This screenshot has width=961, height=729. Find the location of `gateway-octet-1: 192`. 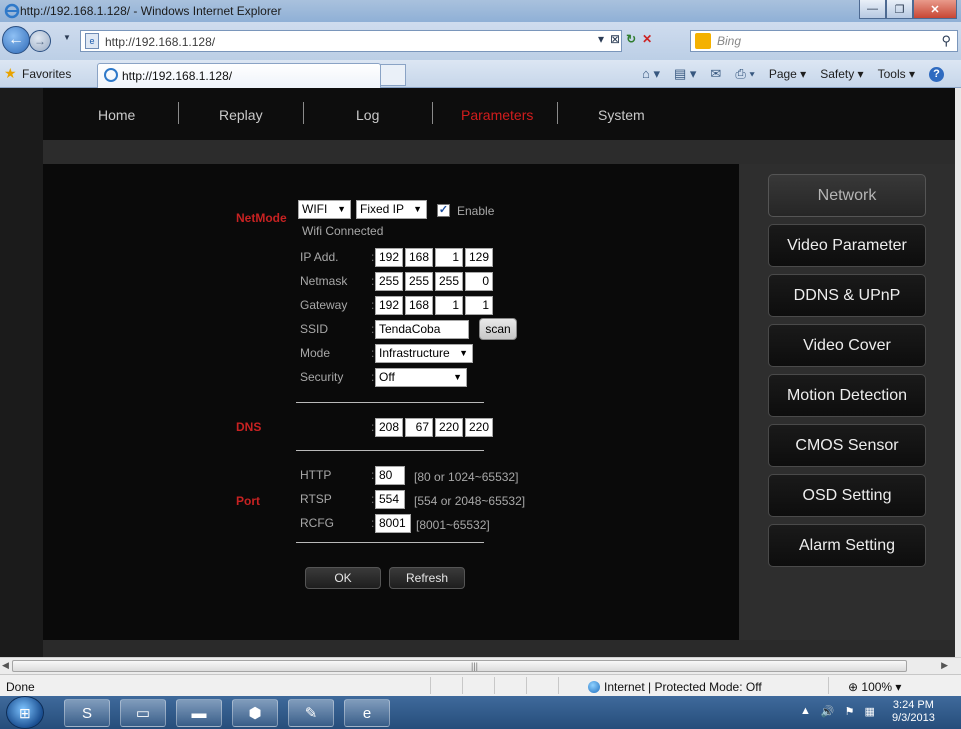

gateway-octet-1: 192 is located at coordinates (389, 305).